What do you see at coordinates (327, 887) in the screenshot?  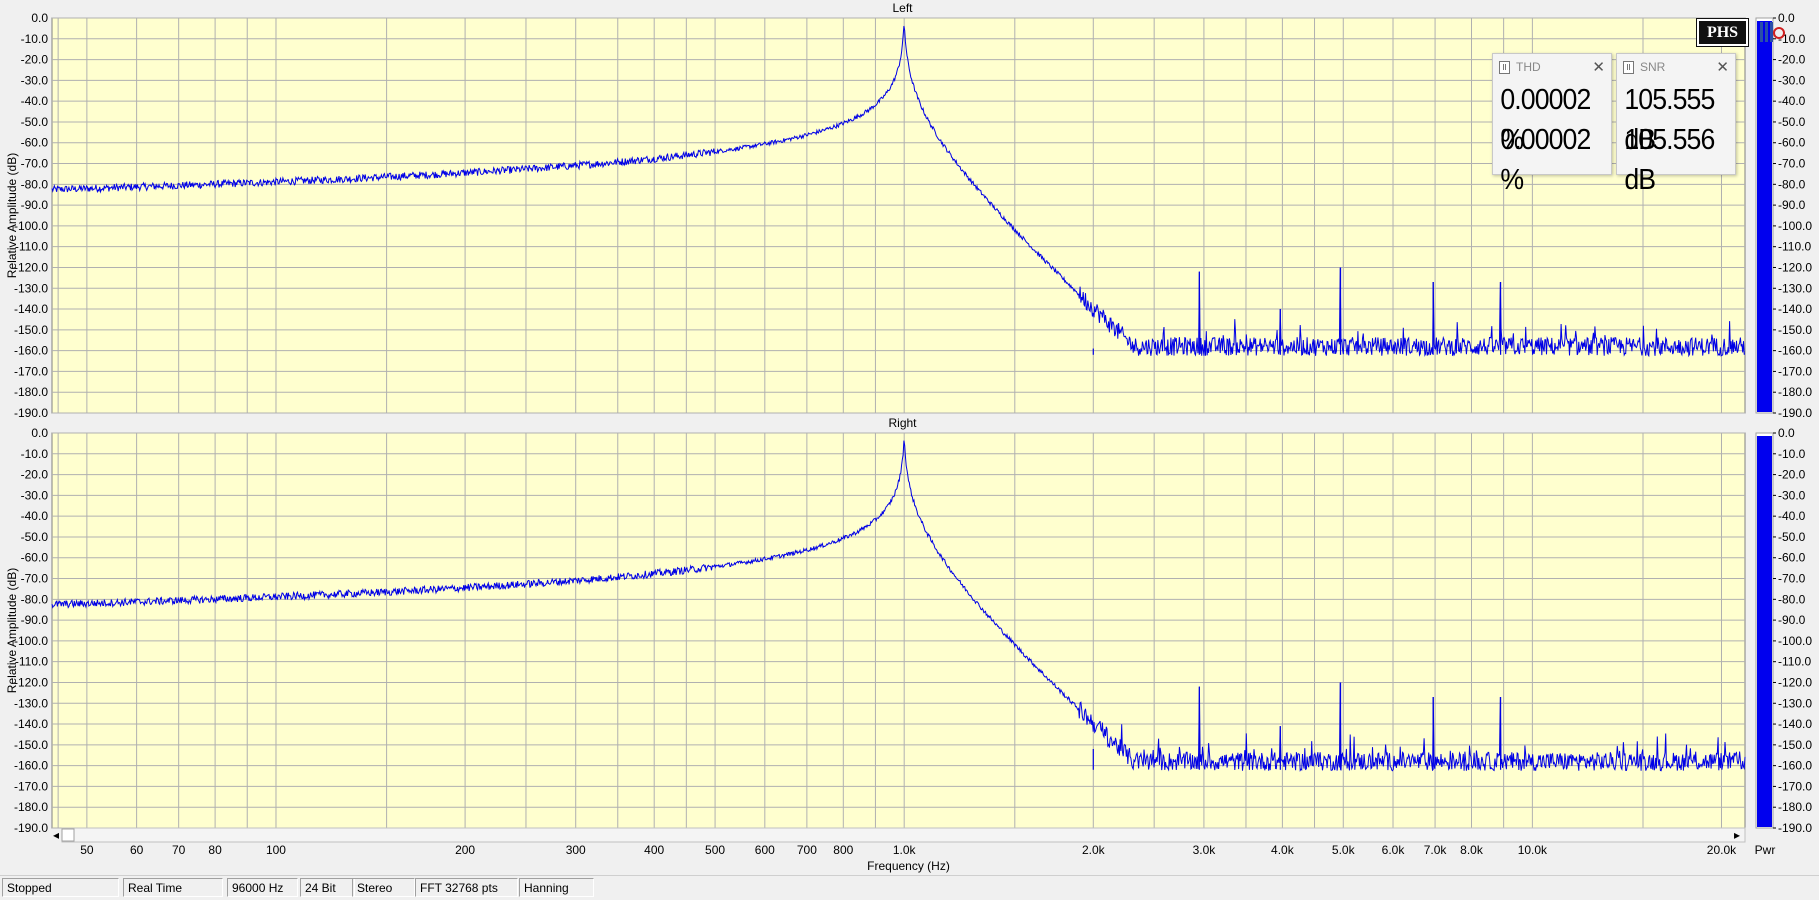 I see `status-bit-depth: 24 Bit` at bounding box center [327, 887].